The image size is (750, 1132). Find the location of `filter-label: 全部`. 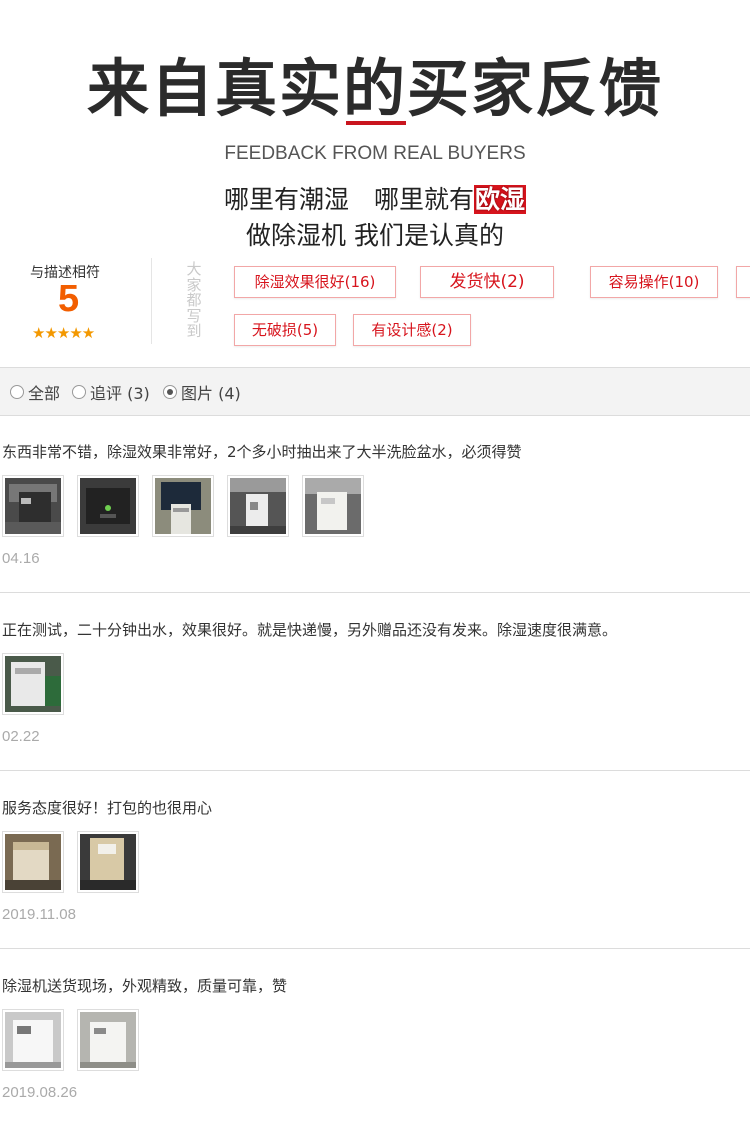

filter-label: 全部 is located at coordinates (44, 393).